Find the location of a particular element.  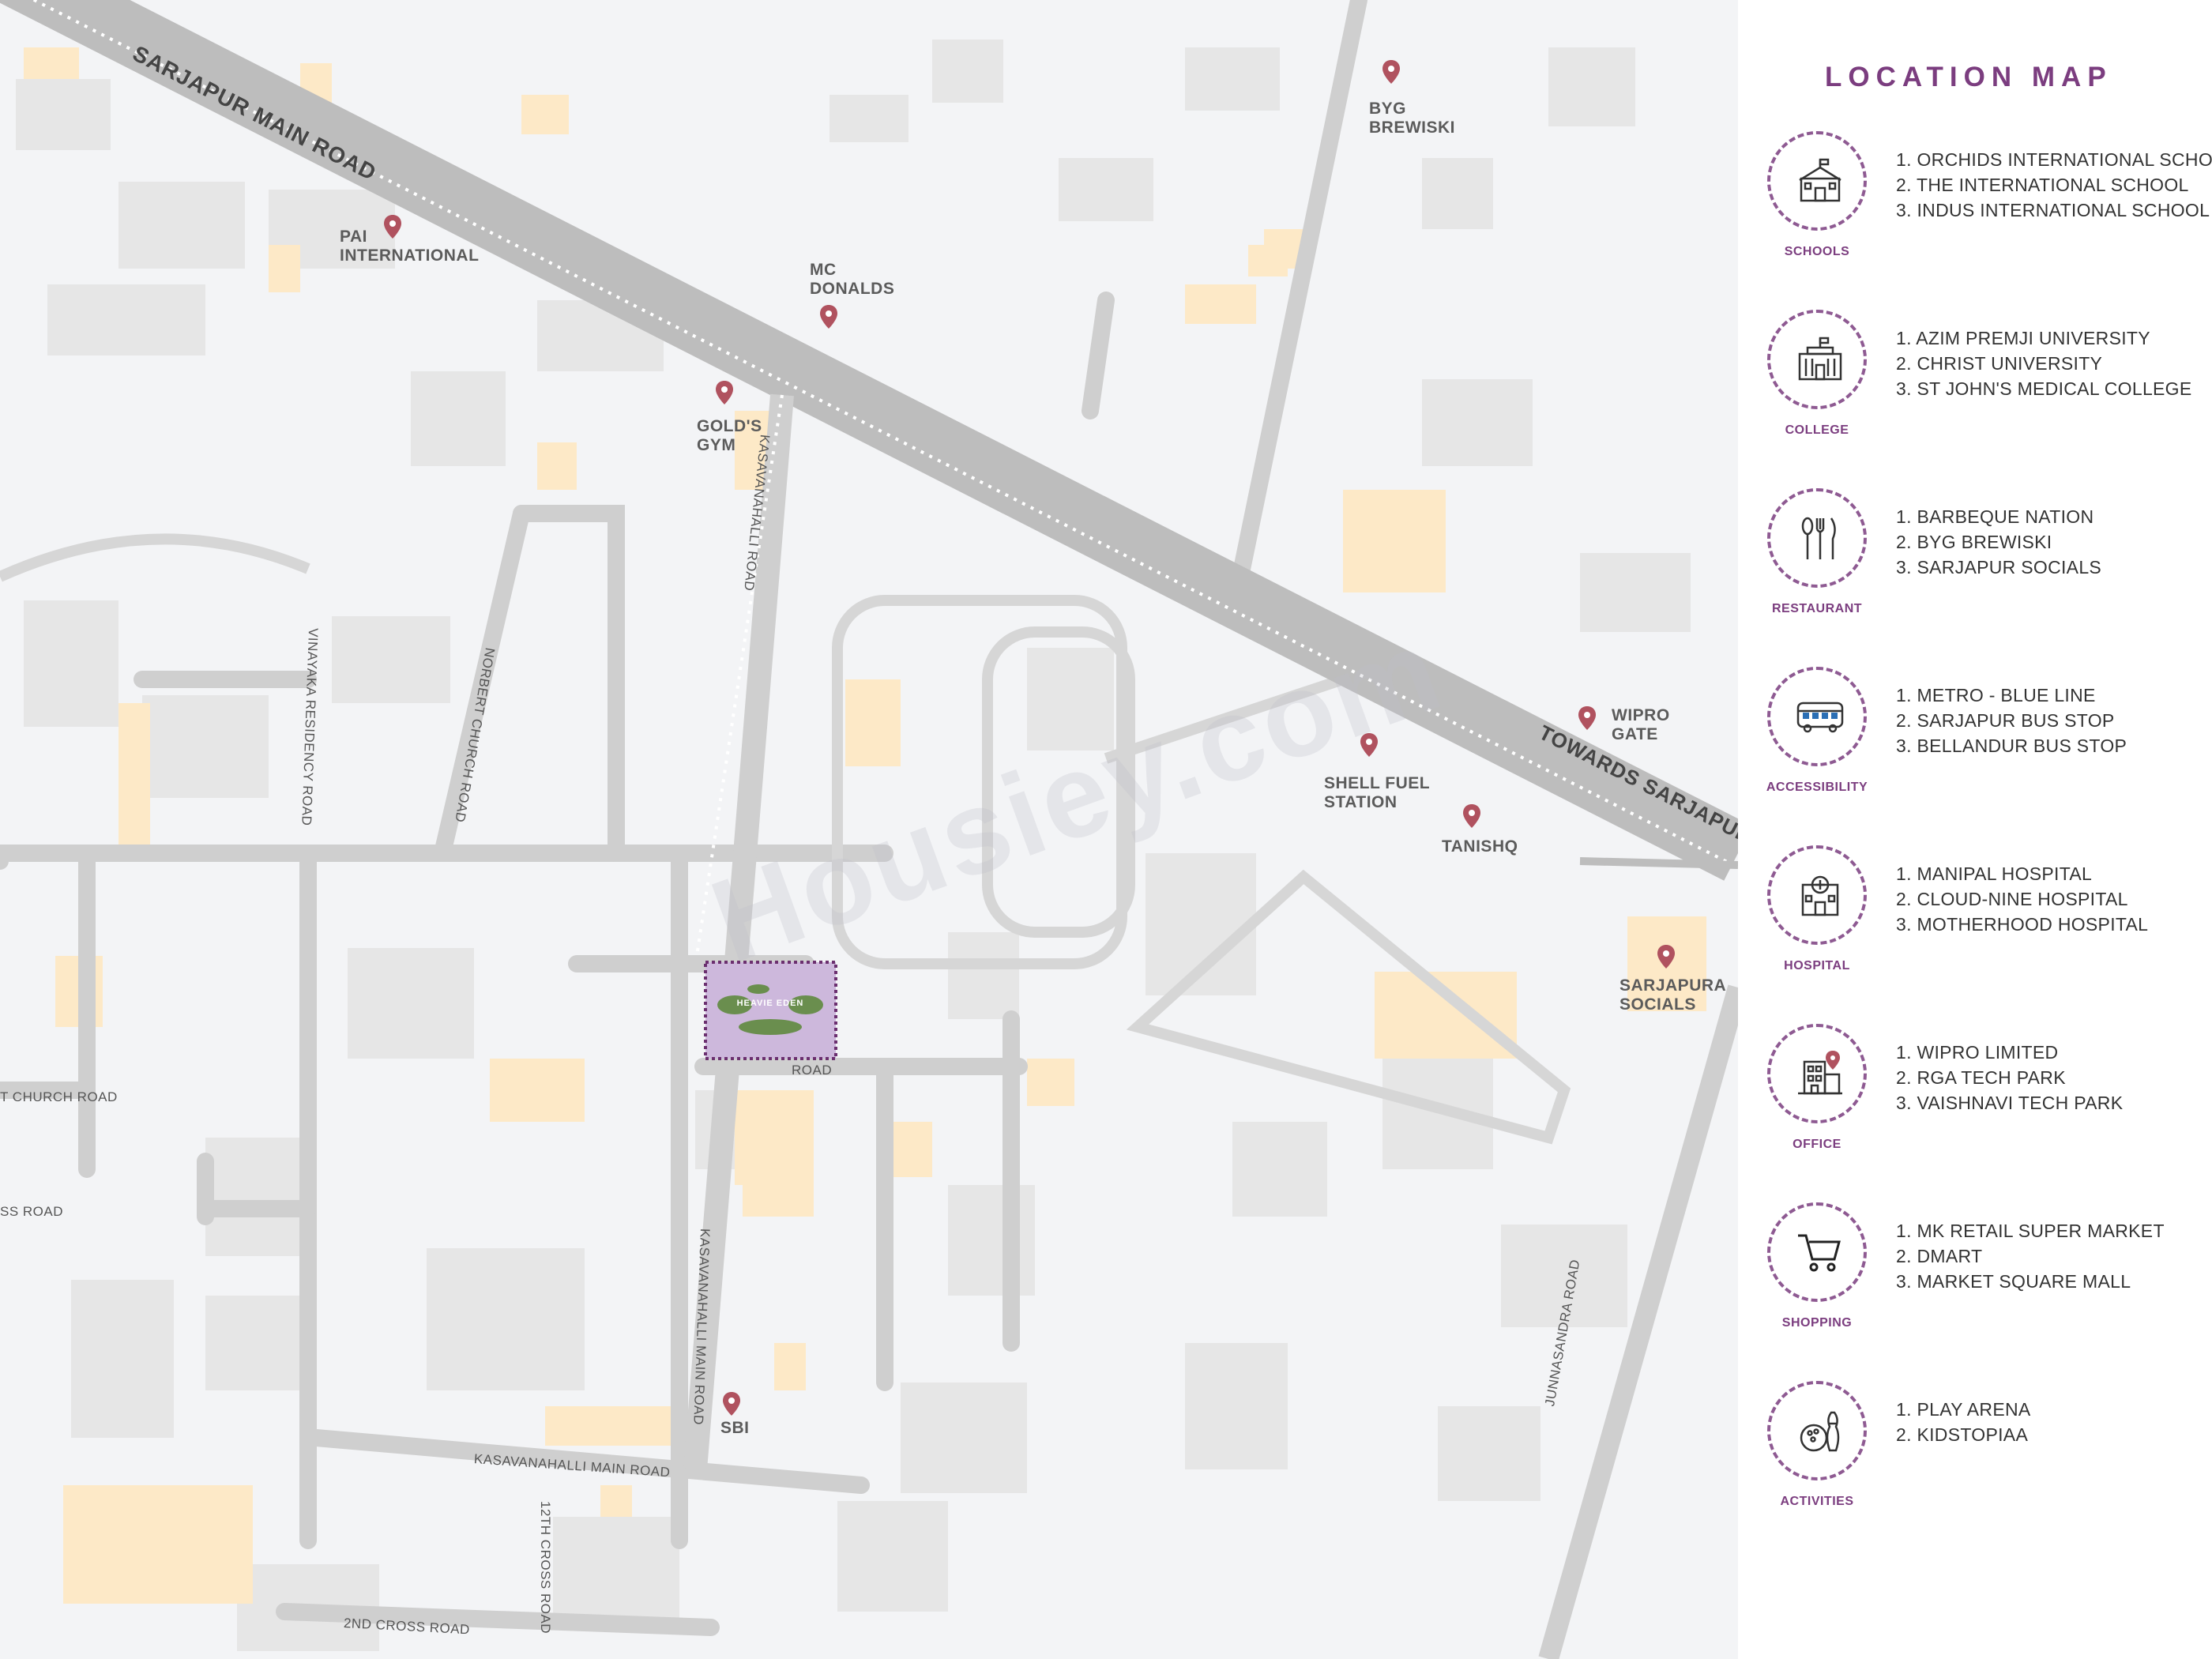

list-item: 2. BYG BREWISKI is located at coordinates (1974, 542).